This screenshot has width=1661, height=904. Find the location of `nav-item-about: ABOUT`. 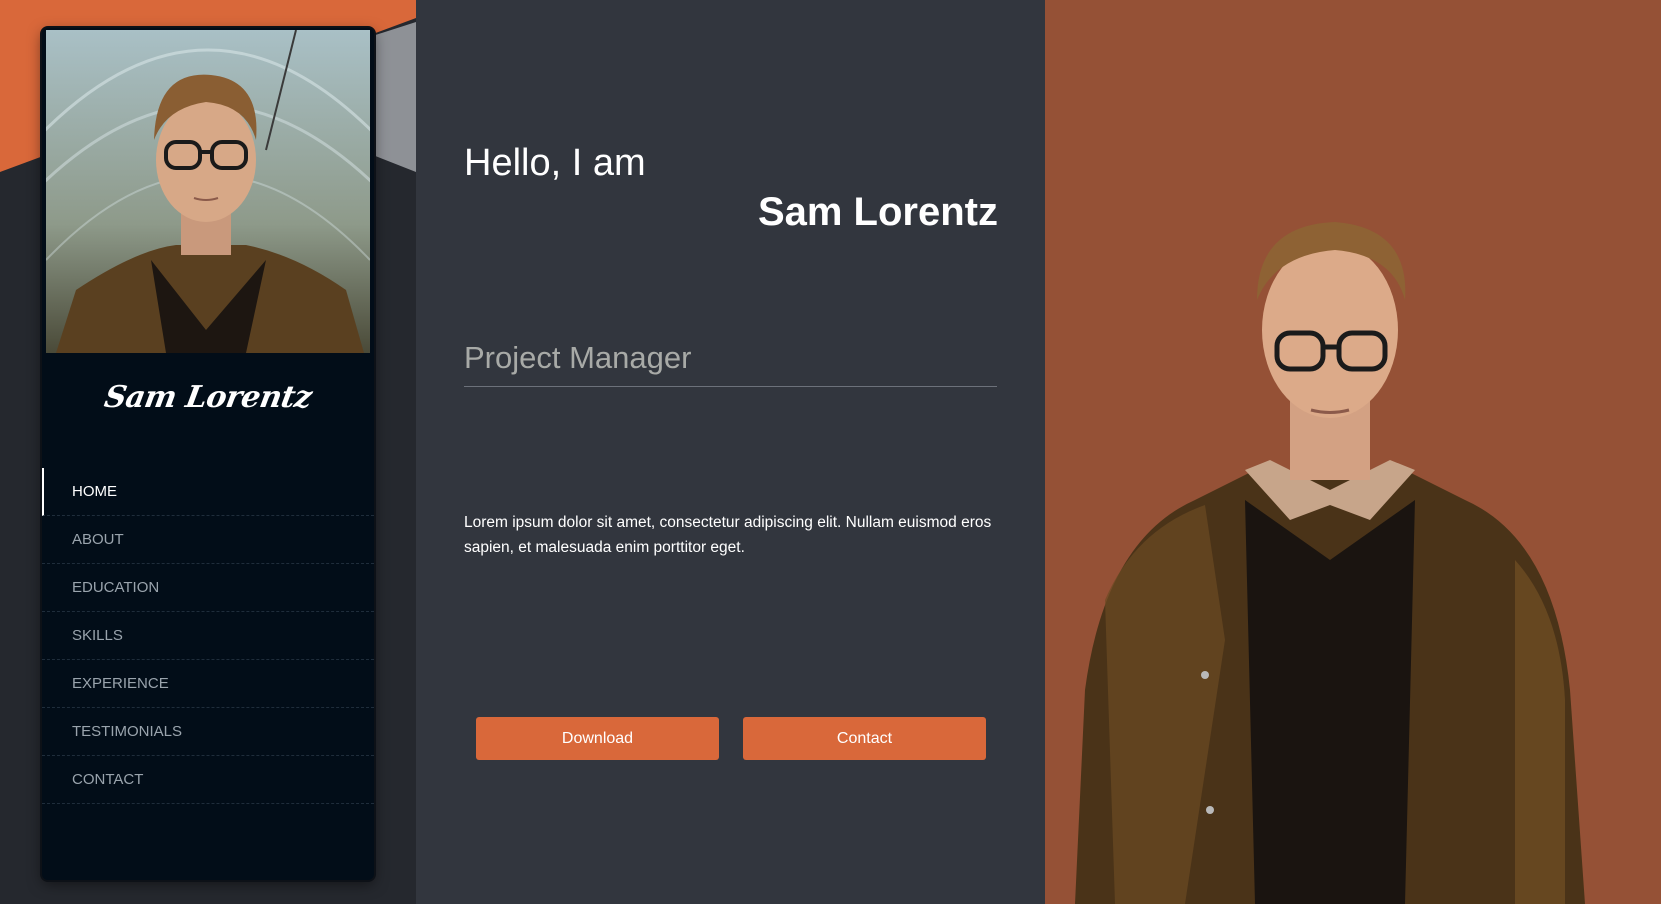

nav-item-about: ABOUT is located at coordinates (208, 540).